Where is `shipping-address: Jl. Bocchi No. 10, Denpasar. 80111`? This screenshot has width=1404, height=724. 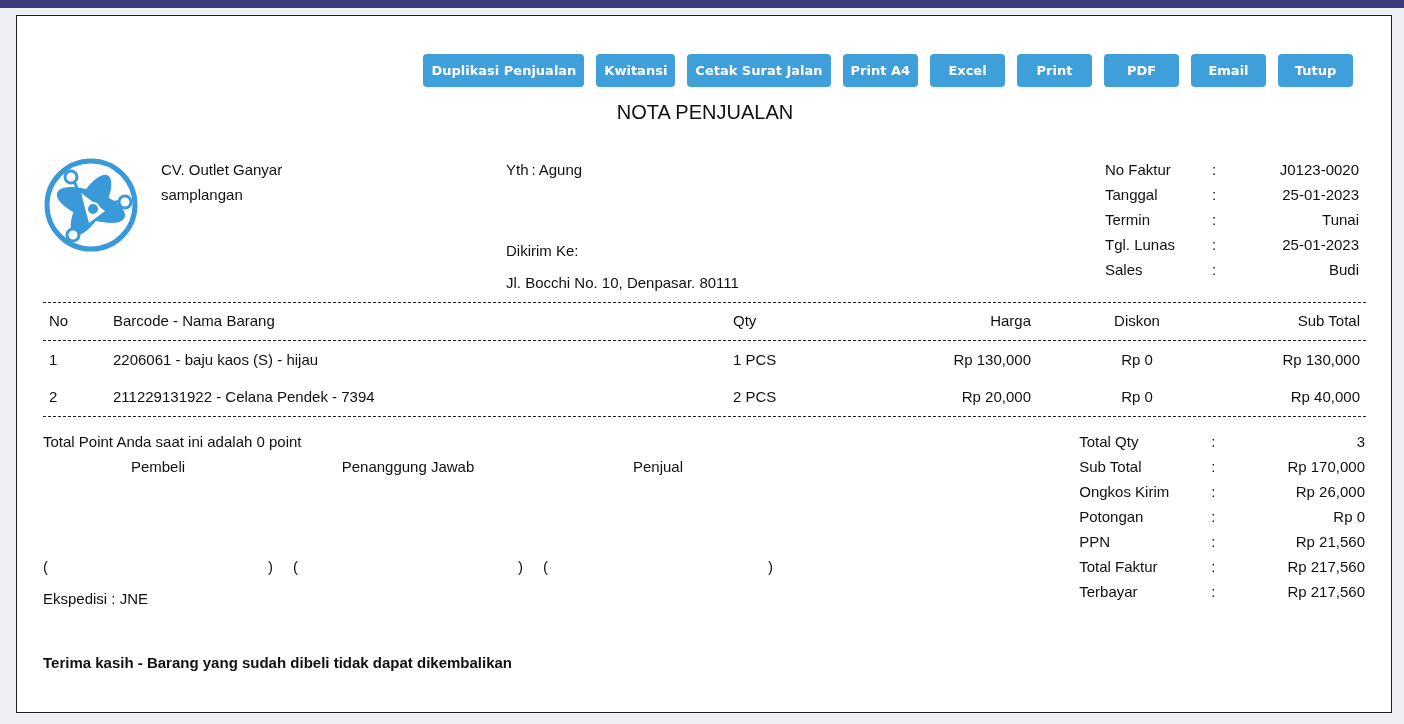
shipping-address: Jl. Bocchi No. 10, Denpasar. 80111 is located at coordinates (623, 283).